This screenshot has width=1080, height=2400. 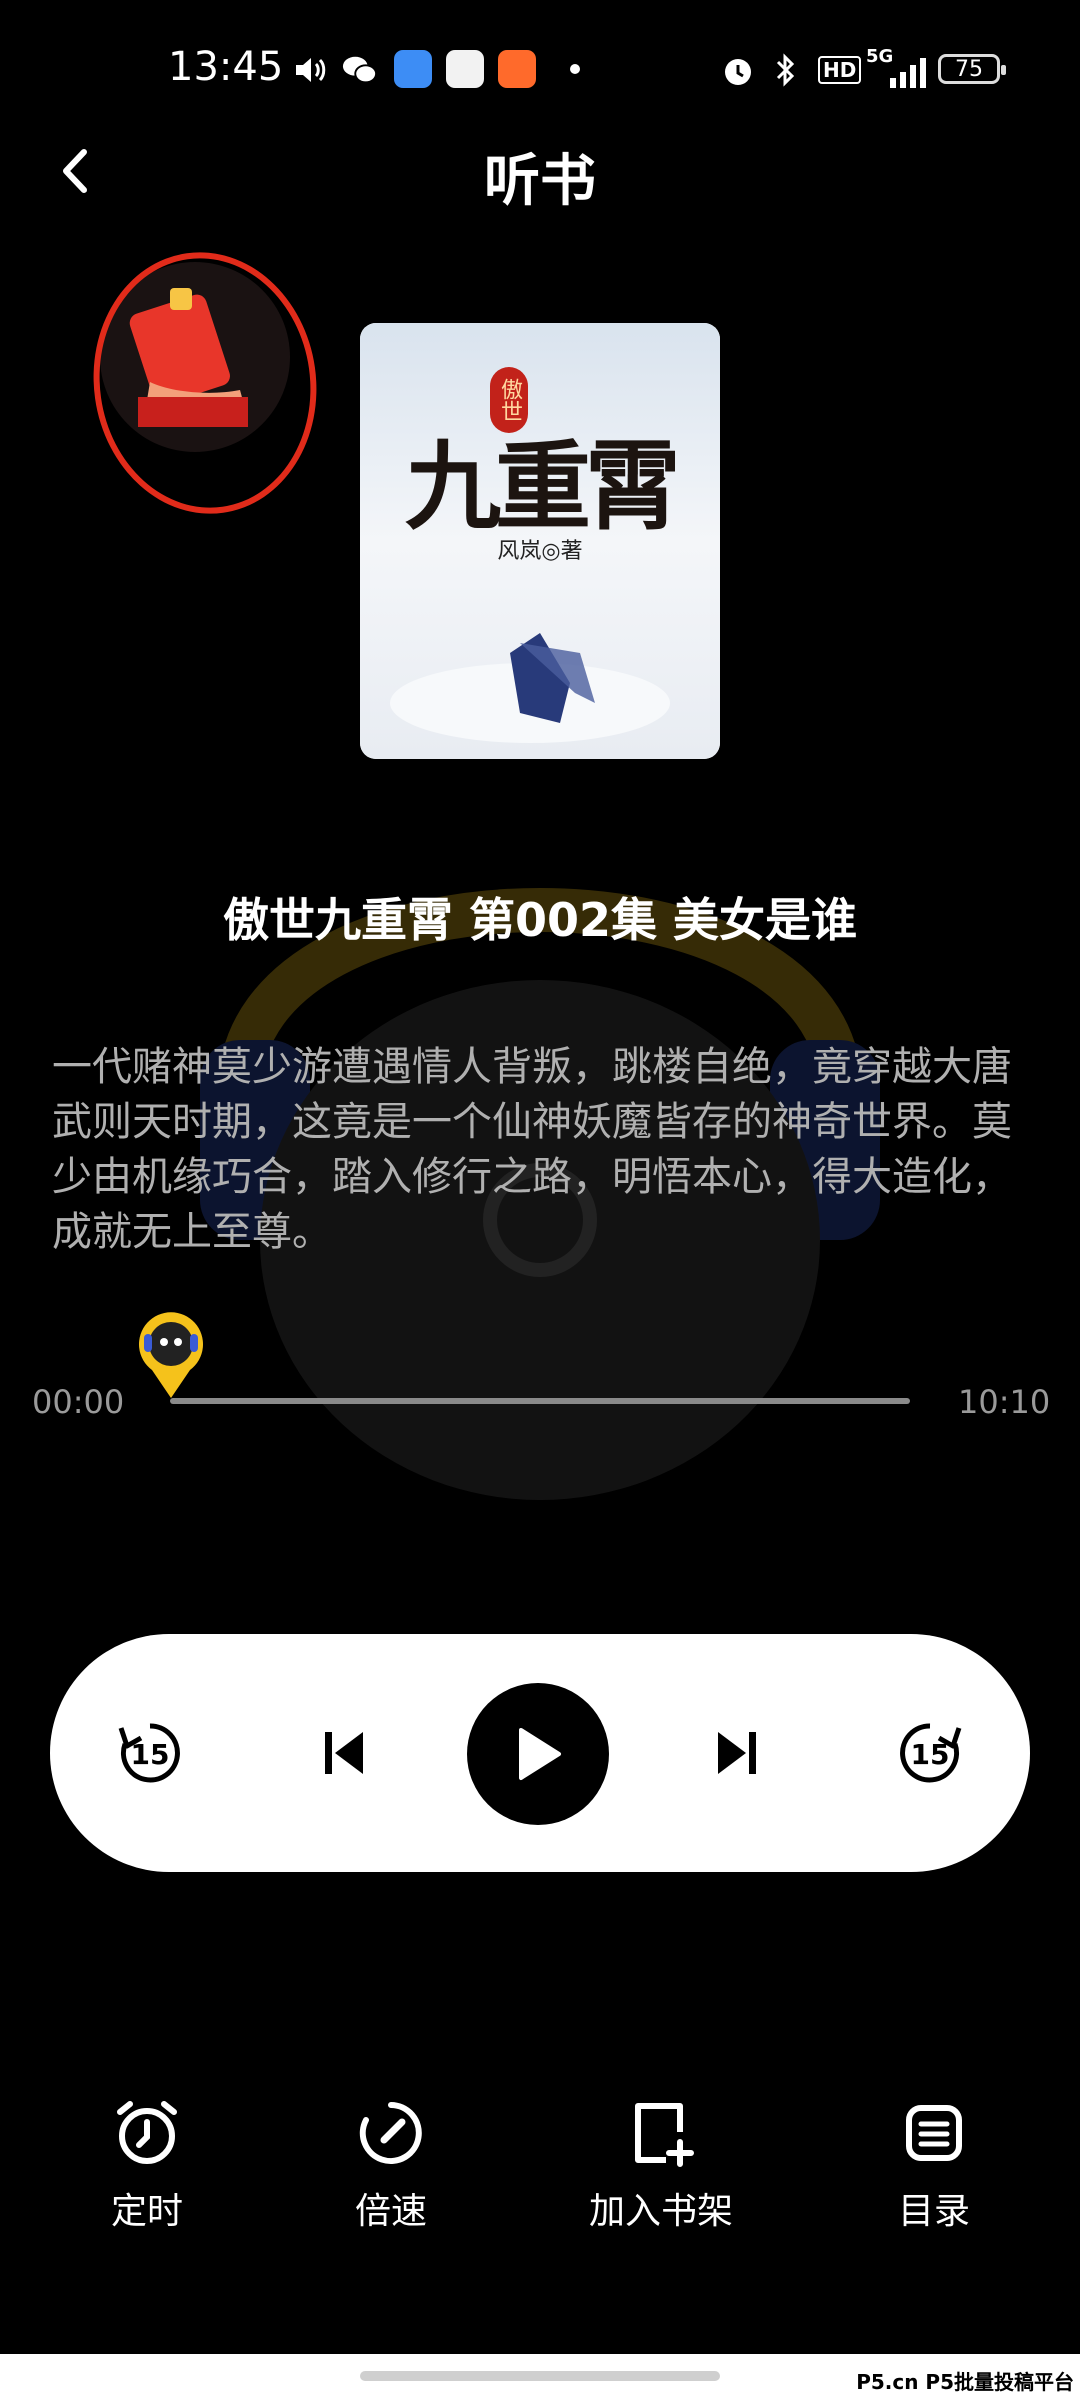 What do you see at coordinates (146, 2211) in the screenshot?
I see `timer-label: 定时` at bounding box center [146, 2211].